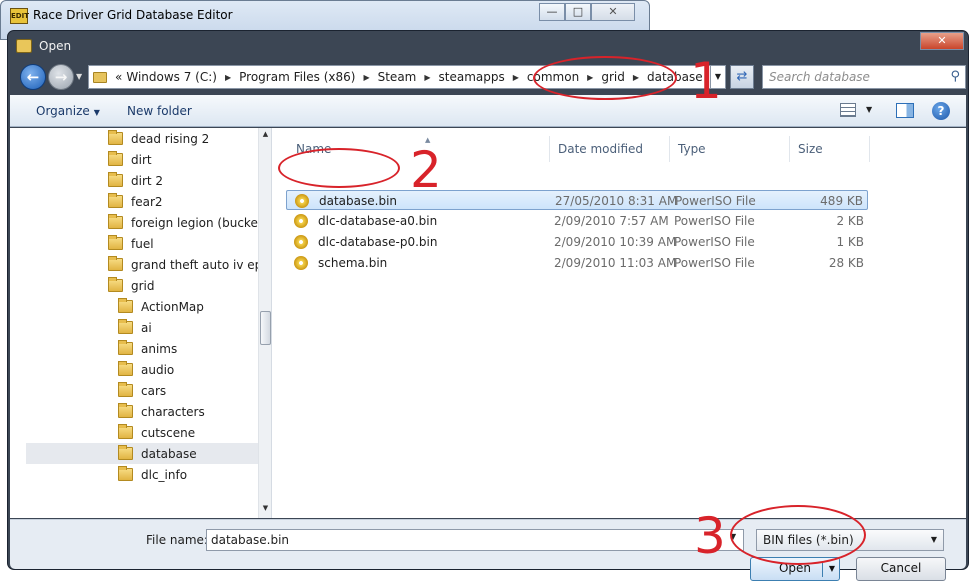 This screenshot has width=972, height=581. I want to click on tree-item-cutscene: cutscene, so click(188, 432).